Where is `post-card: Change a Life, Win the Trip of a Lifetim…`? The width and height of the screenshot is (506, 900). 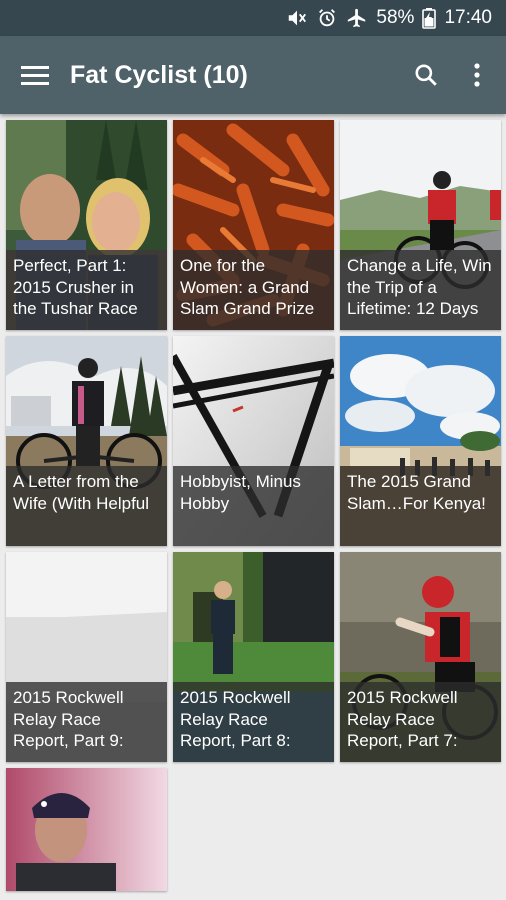
post-card: Change a Life, Win the Trip of a Lifetim… is located at coordinates (420, 225).